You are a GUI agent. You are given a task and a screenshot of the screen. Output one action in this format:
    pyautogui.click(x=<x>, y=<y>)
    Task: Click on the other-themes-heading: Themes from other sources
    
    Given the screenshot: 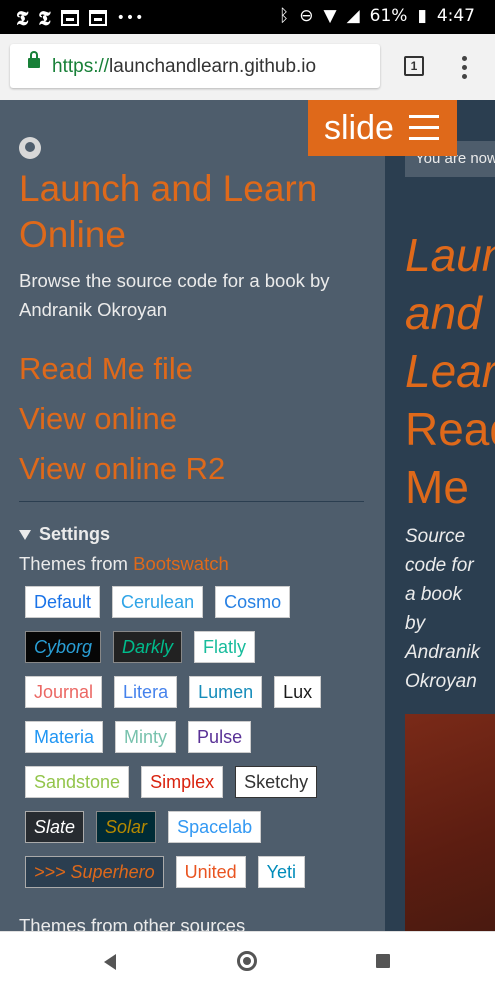 What is the action you would take?
    pyautogui.click(x=132, y=923)
    